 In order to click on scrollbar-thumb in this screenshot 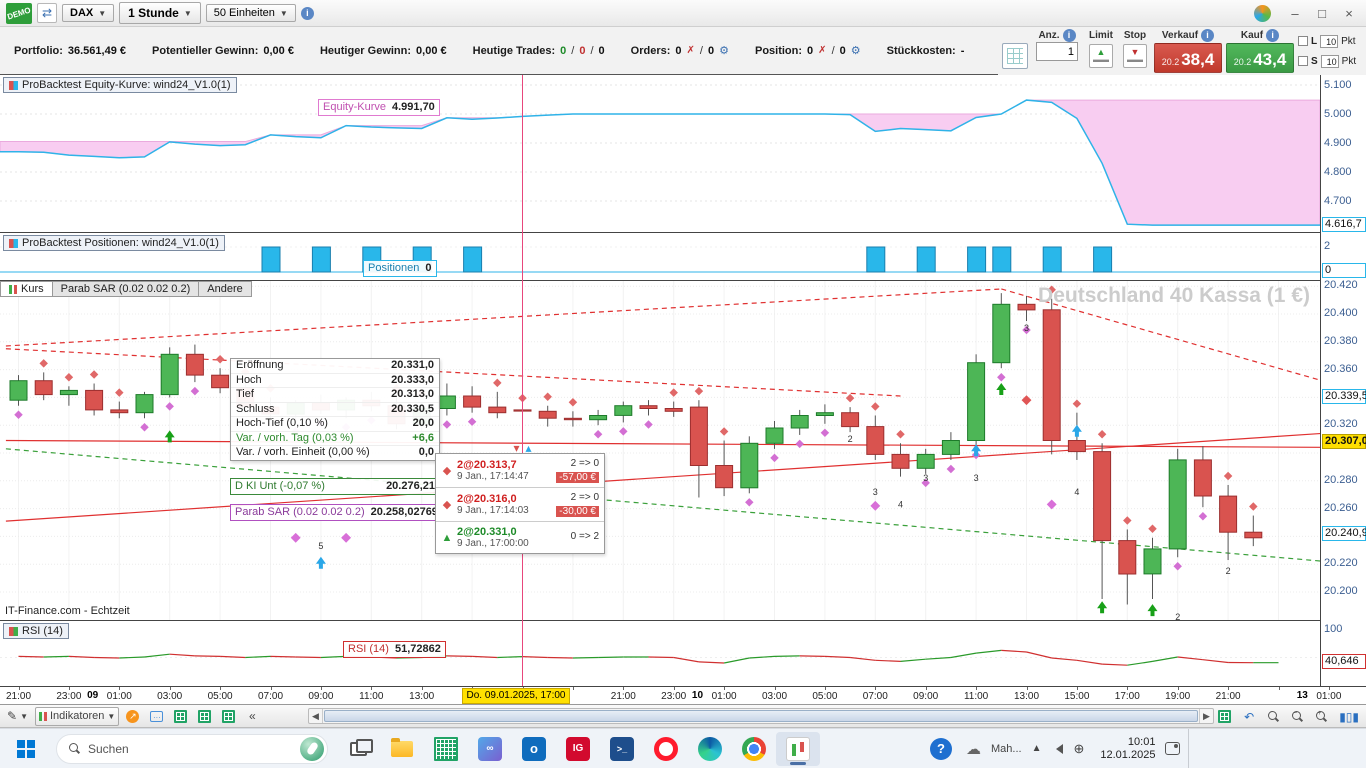, I will do `click(761, 716)`.